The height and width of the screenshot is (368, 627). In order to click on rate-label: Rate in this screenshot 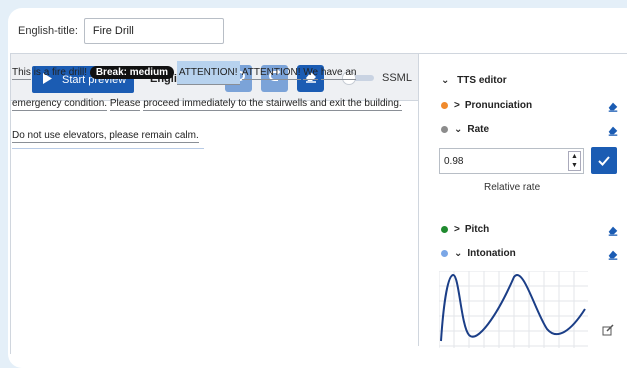, I will do `click(478, 129)`.